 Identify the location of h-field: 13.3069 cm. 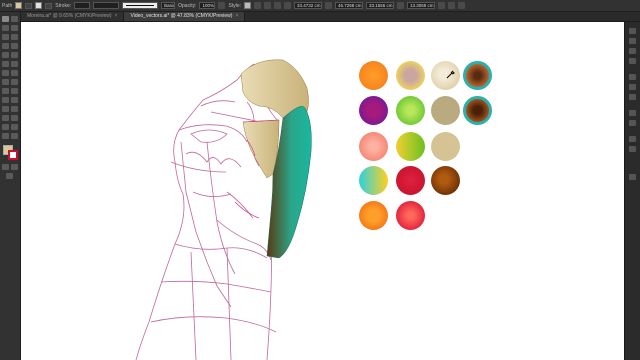
(421, 5).